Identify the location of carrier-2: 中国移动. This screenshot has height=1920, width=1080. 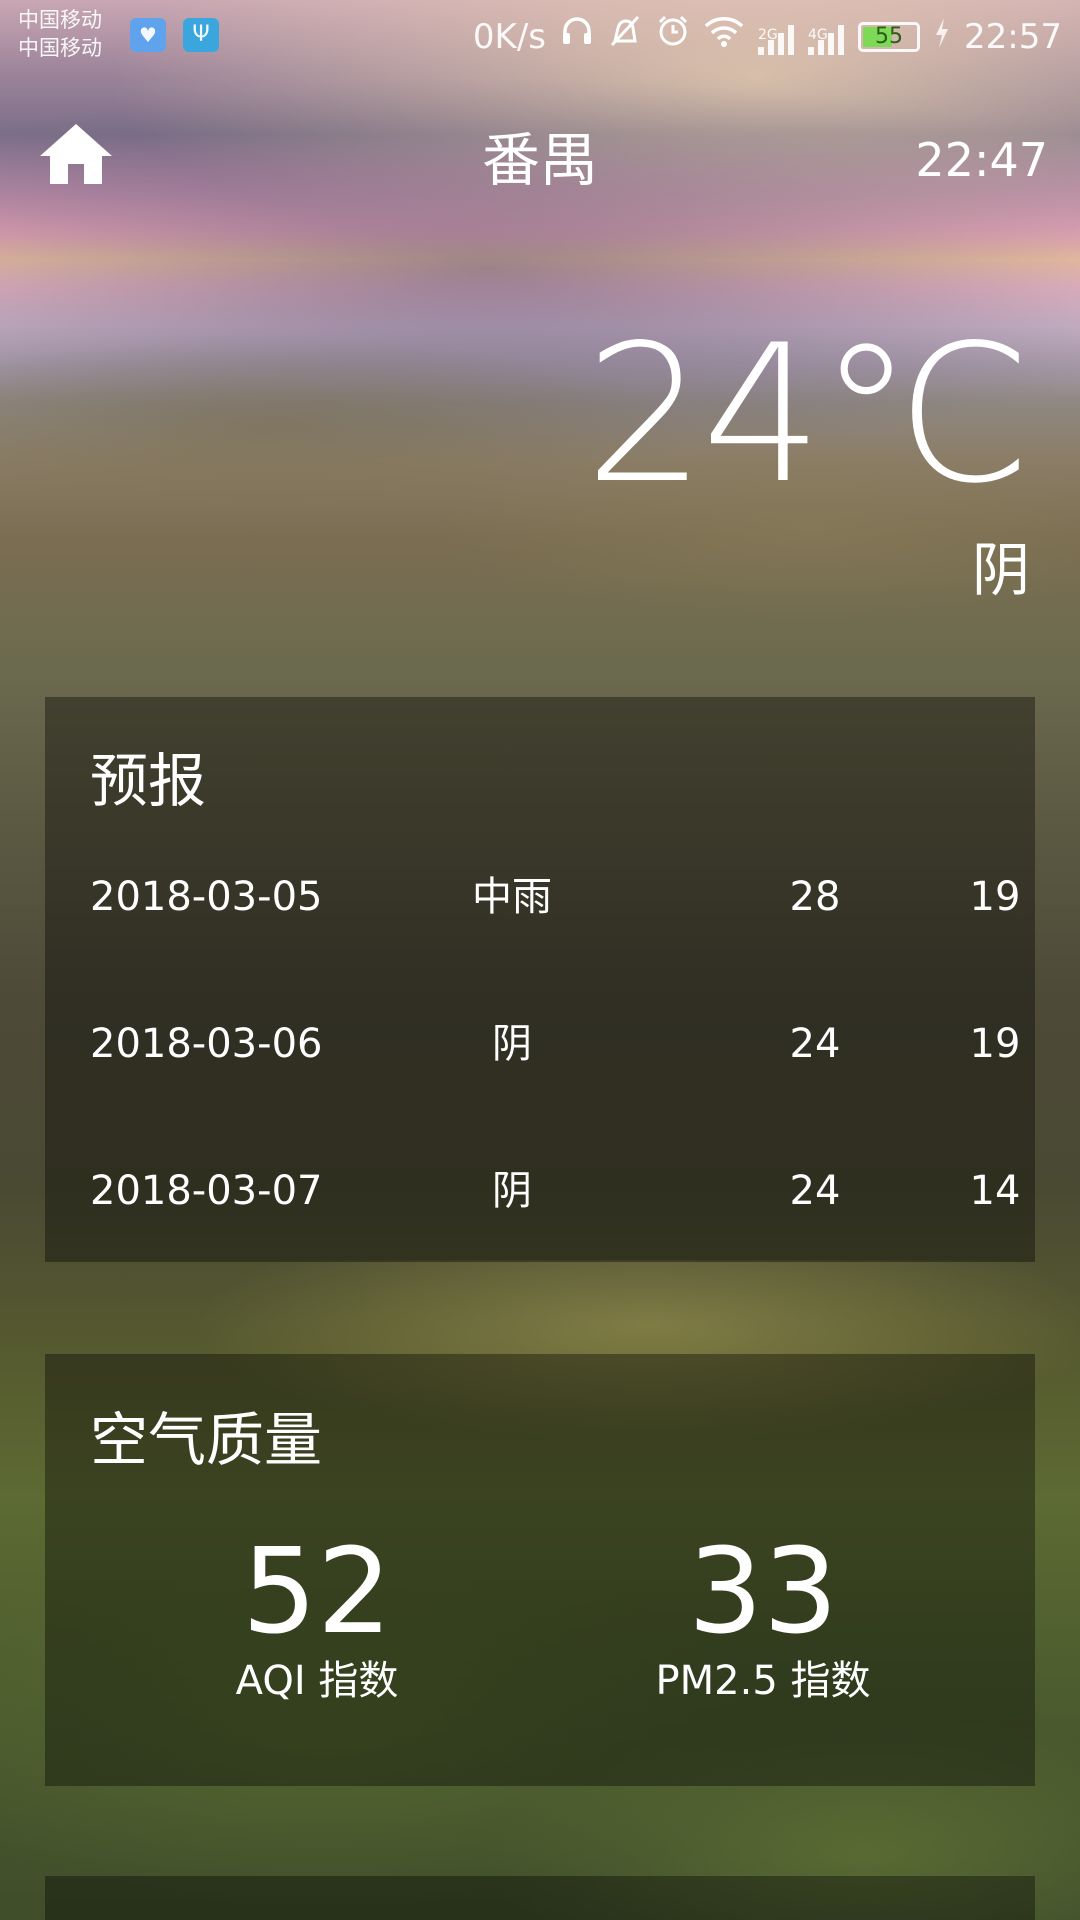
(60, 48).